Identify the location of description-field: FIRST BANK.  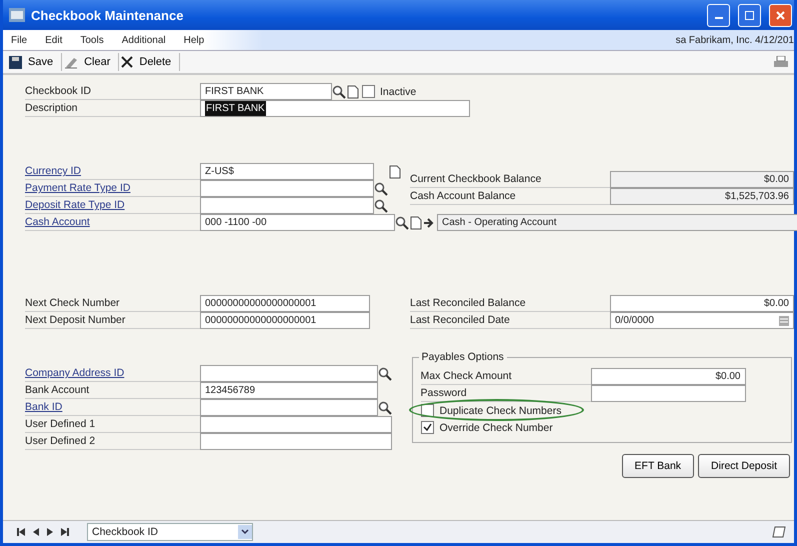
(335, 108).